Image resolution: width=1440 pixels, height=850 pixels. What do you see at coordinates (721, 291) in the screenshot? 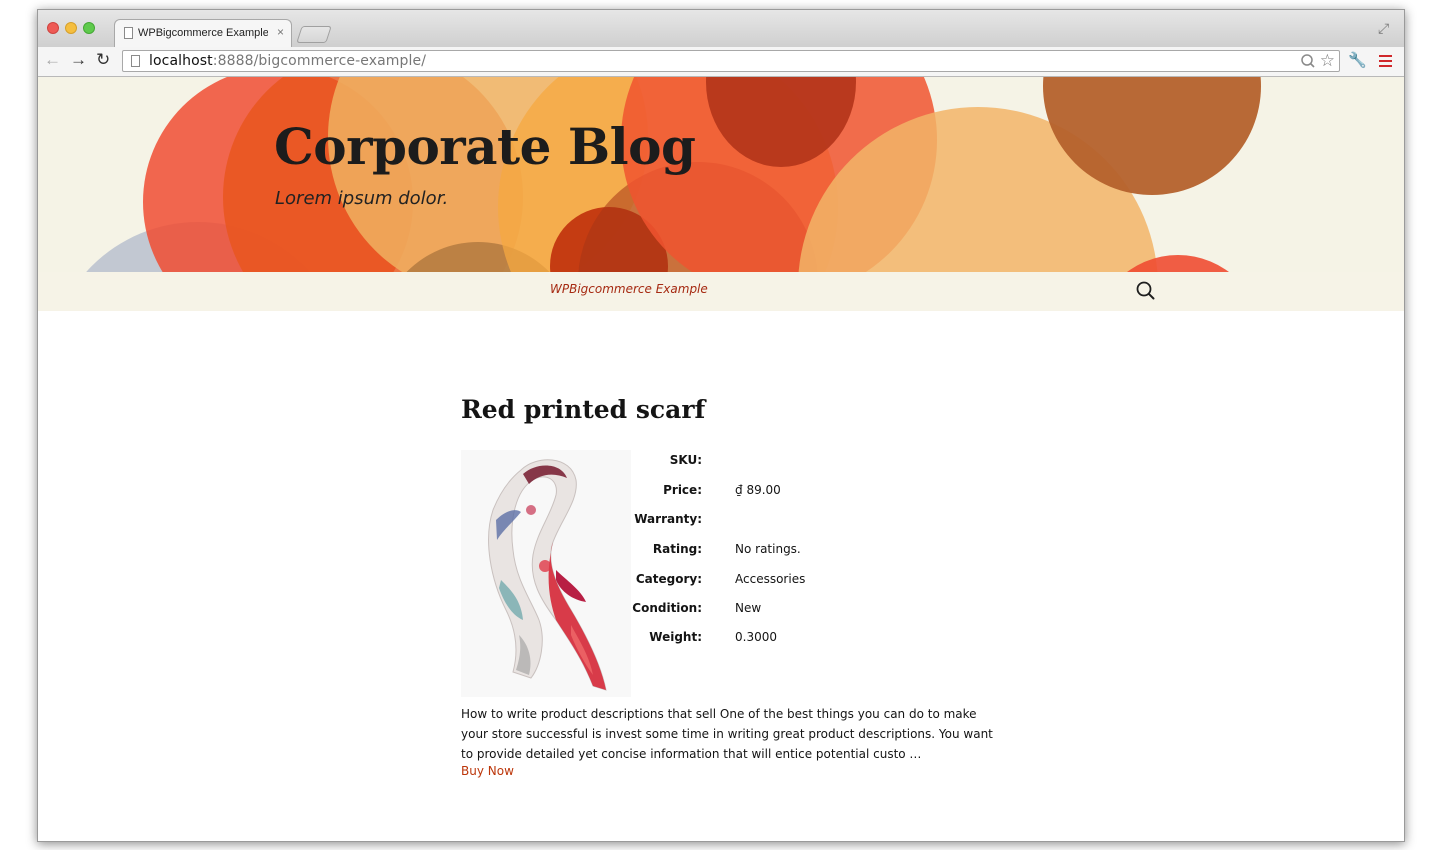
I see `site-navigation: WPBigcommerce Example` at bounding box center [721, 291].